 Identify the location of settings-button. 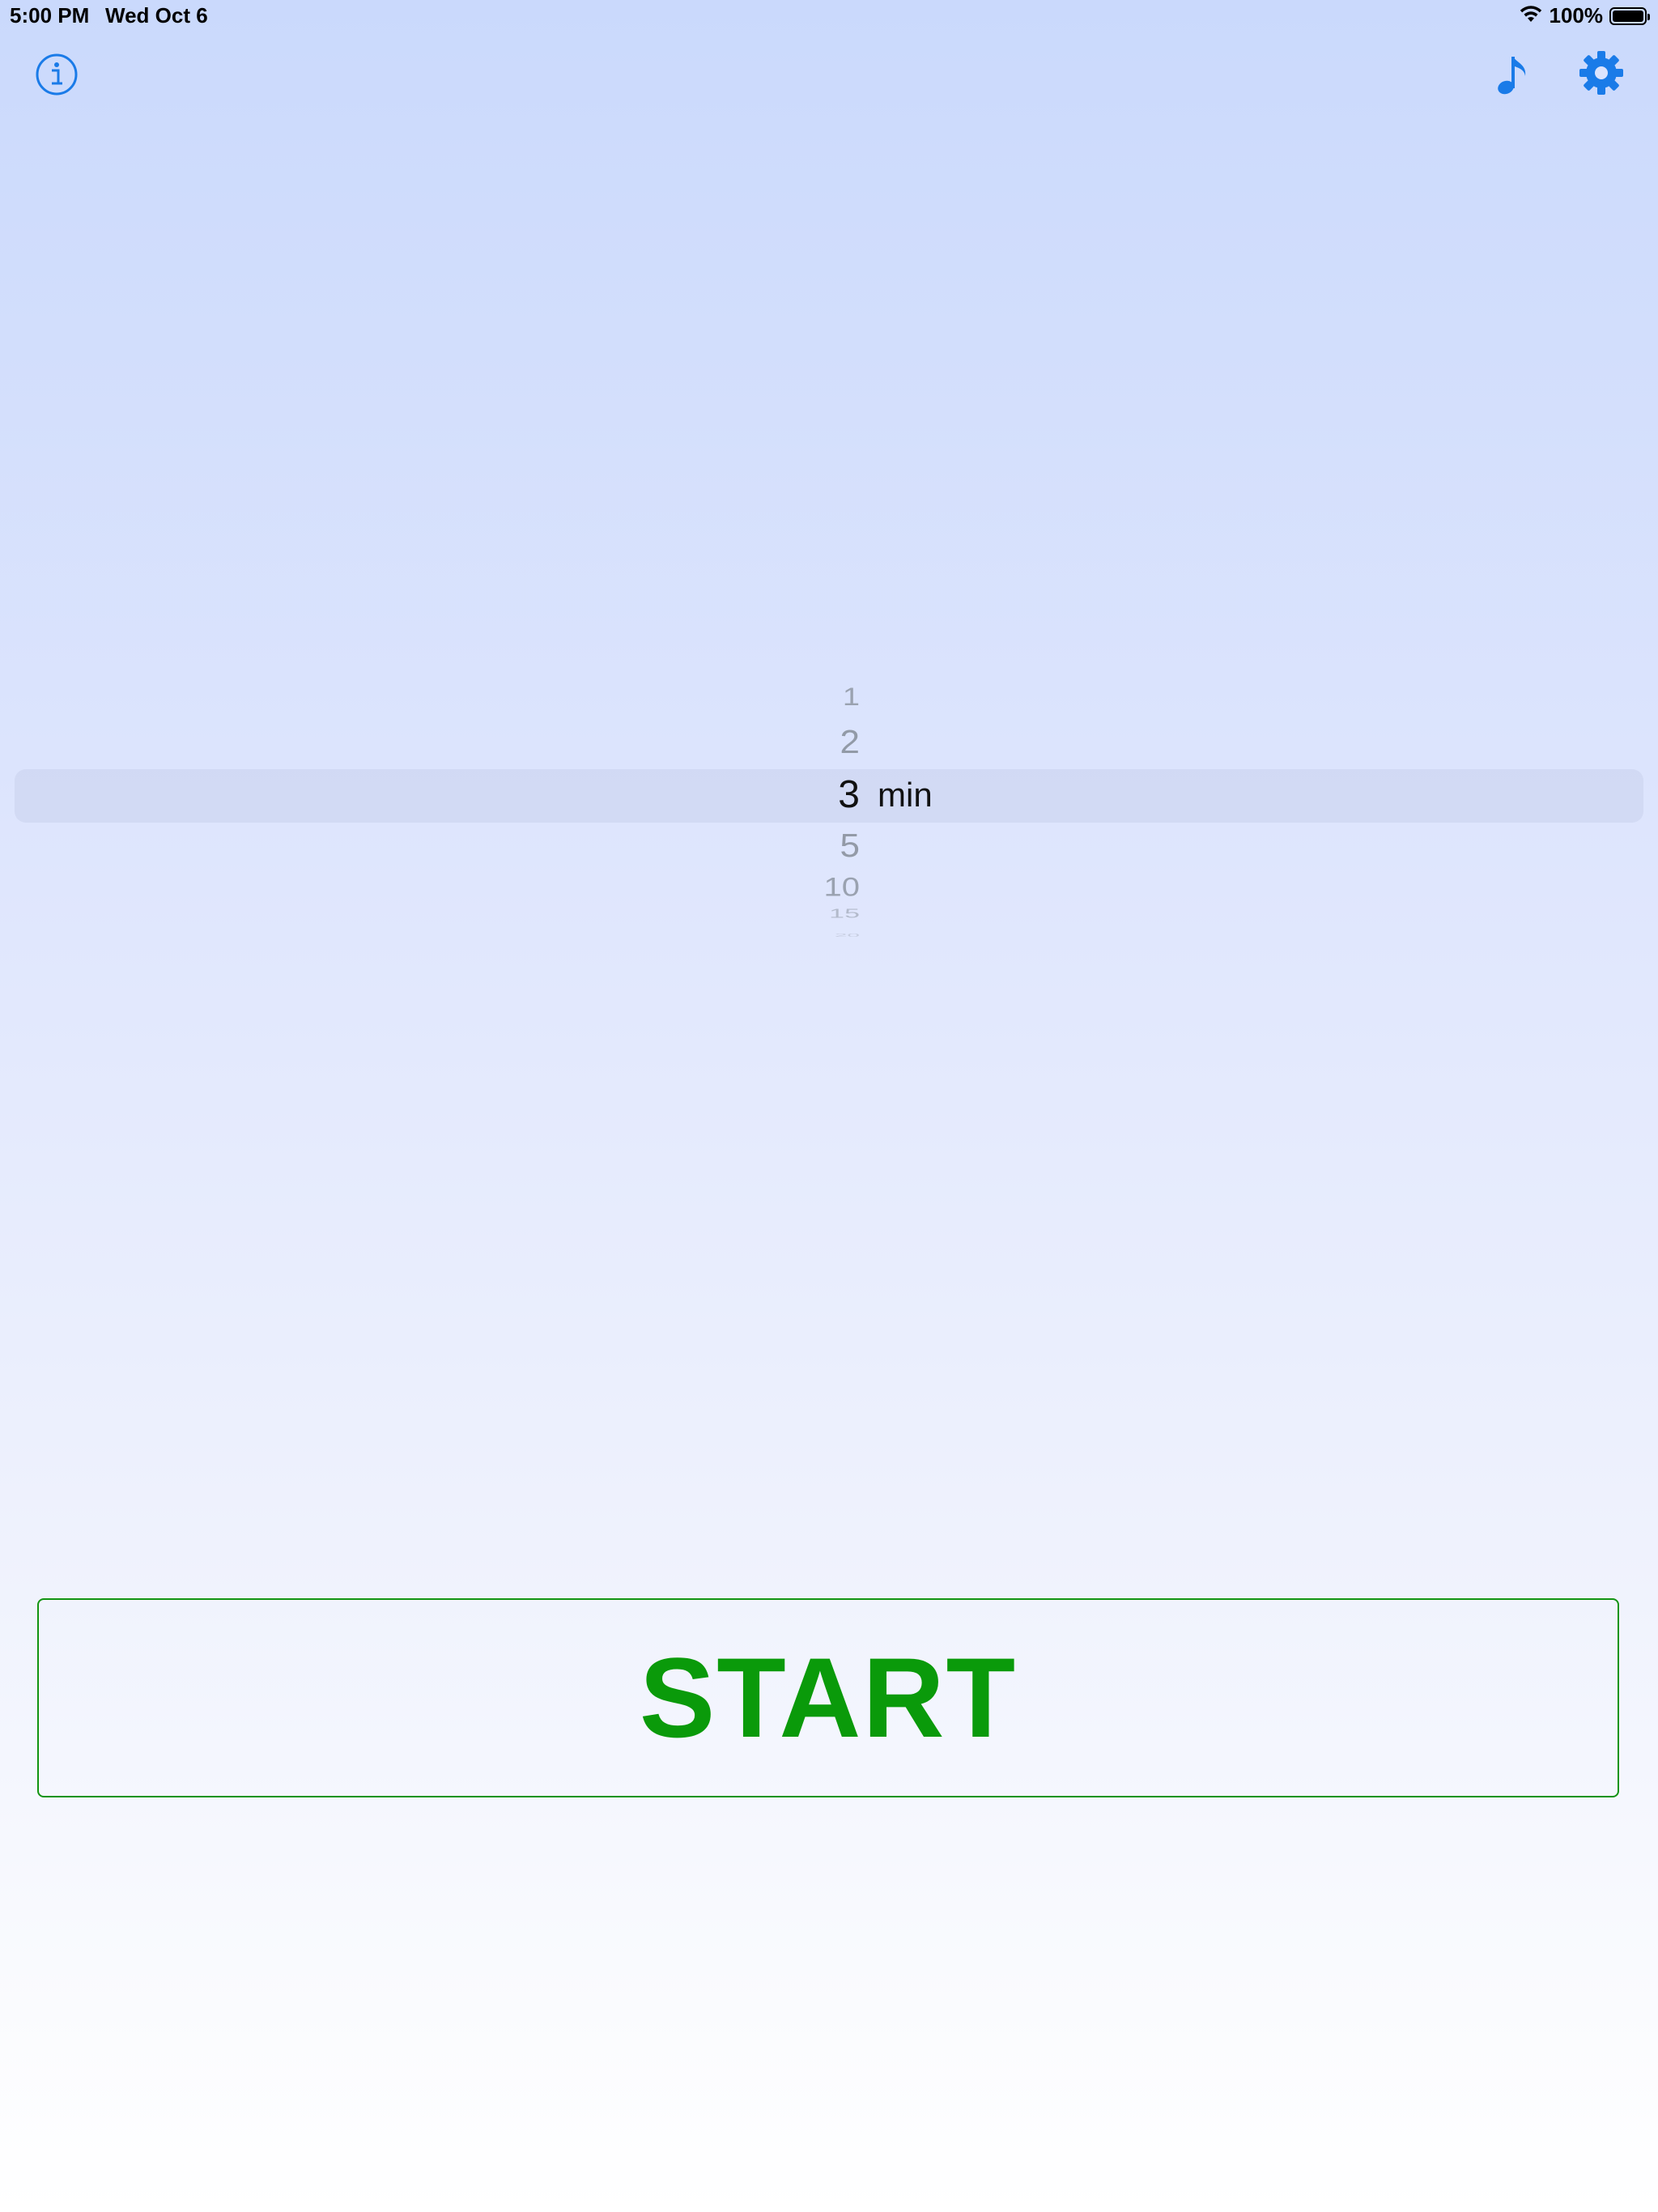
(1601, 73).